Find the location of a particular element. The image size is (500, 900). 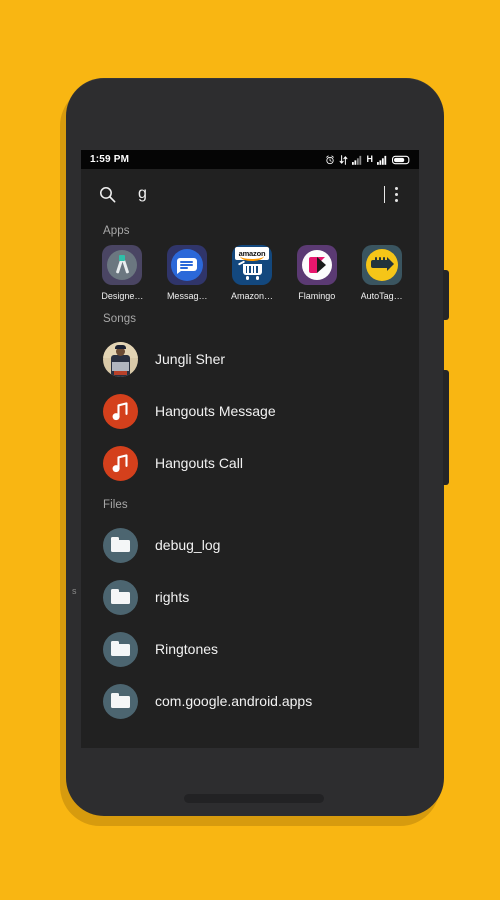

search-icon is located at coordinates (107, 194).